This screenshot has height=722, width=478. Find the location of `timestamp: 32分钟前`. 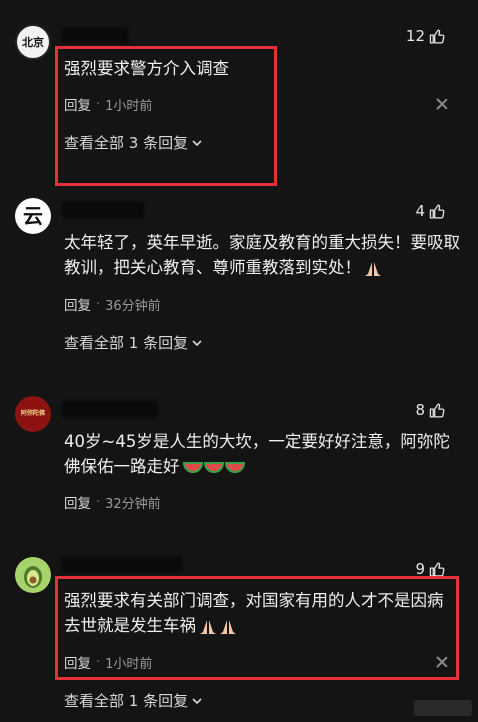

timestamp: 32分钟前 is located at coordinates (133, 504).